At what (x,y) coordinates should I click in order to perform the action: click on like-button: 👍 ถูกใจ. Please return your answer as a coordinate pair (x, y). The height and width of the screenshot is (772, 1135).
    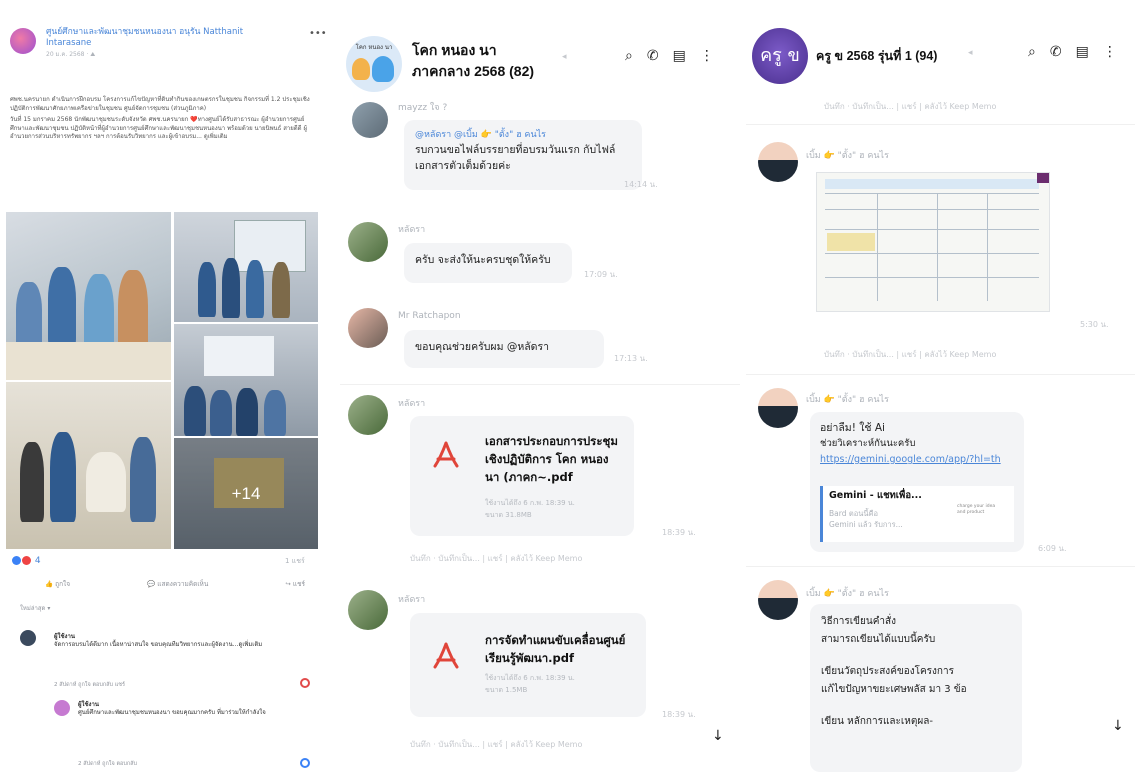
    Looking at the image, I should click on (57, 584).